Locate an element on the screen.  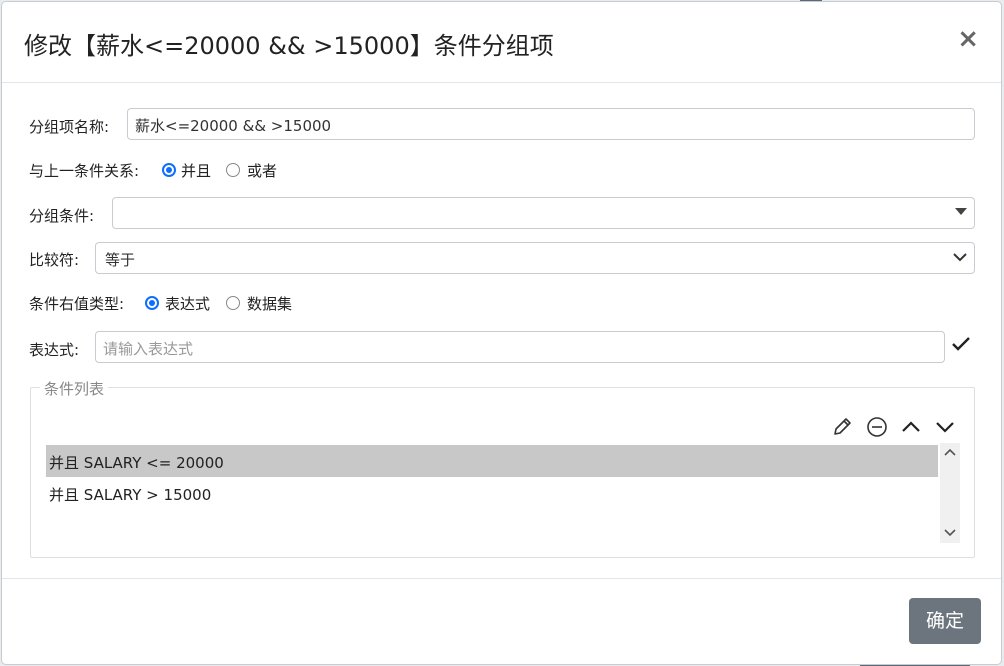
type-expression-label: 表达式 is located at coordinates (187, 303).